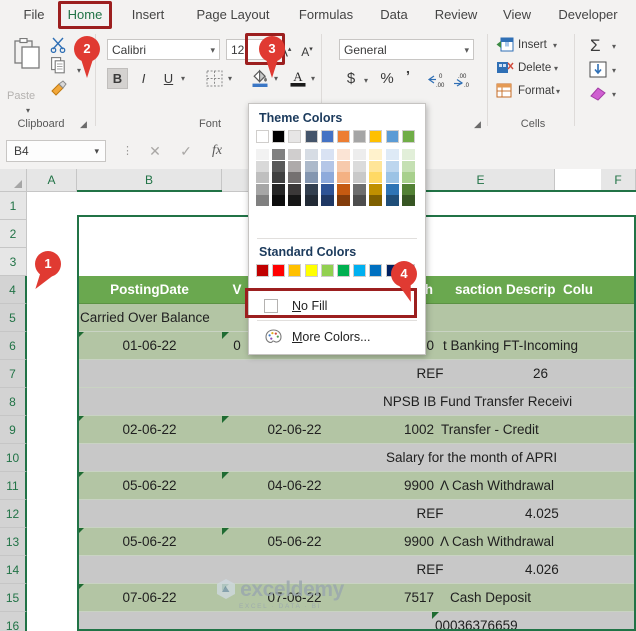 The height and width of the screenshot is (631, 636). What do you see at coordinates (13, 262) in the screenshot?
I see `row-header-3: 3` at bounding box center [13, 262].